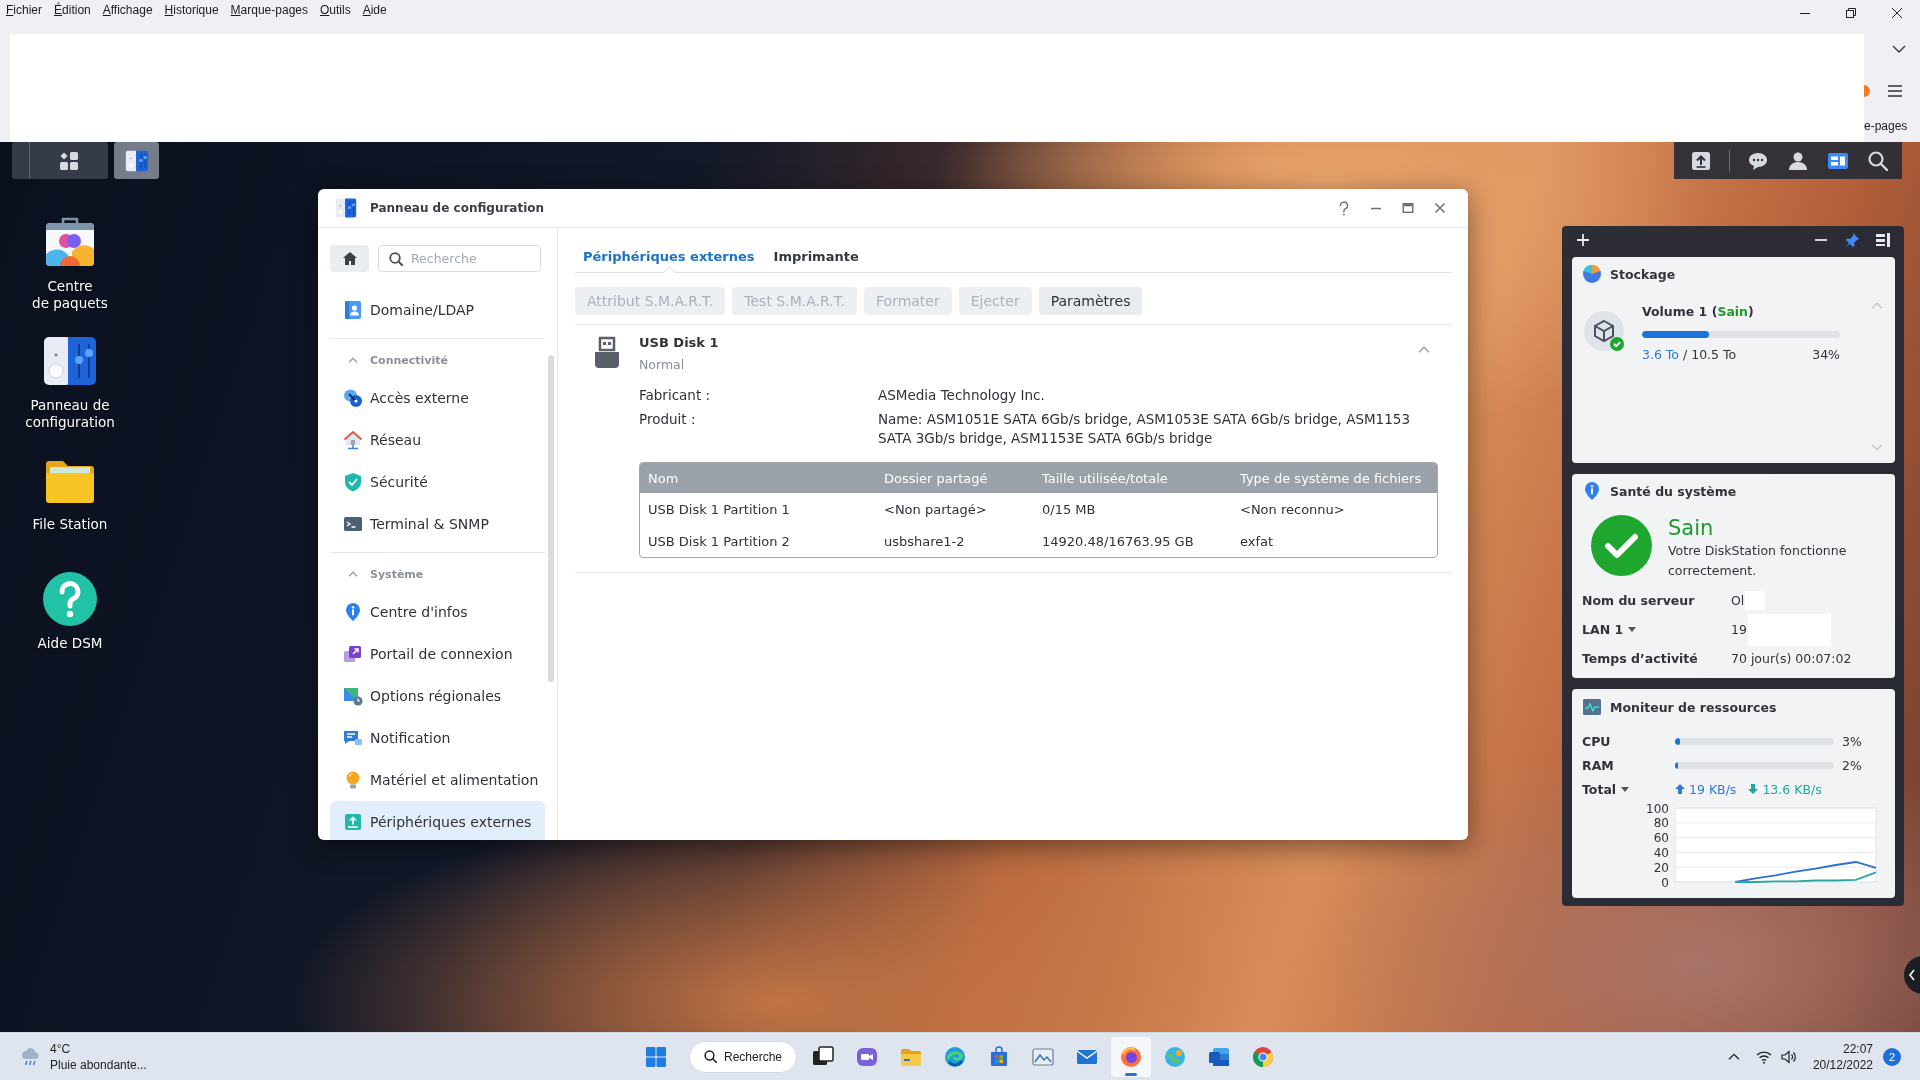 The height and width of the screenshot is (1080, 1920). What do you see at coordinates (1792, 789) in the screenshot?
I see `download-rate: 13.6 KB/s` at bounding box center [1792, 789].